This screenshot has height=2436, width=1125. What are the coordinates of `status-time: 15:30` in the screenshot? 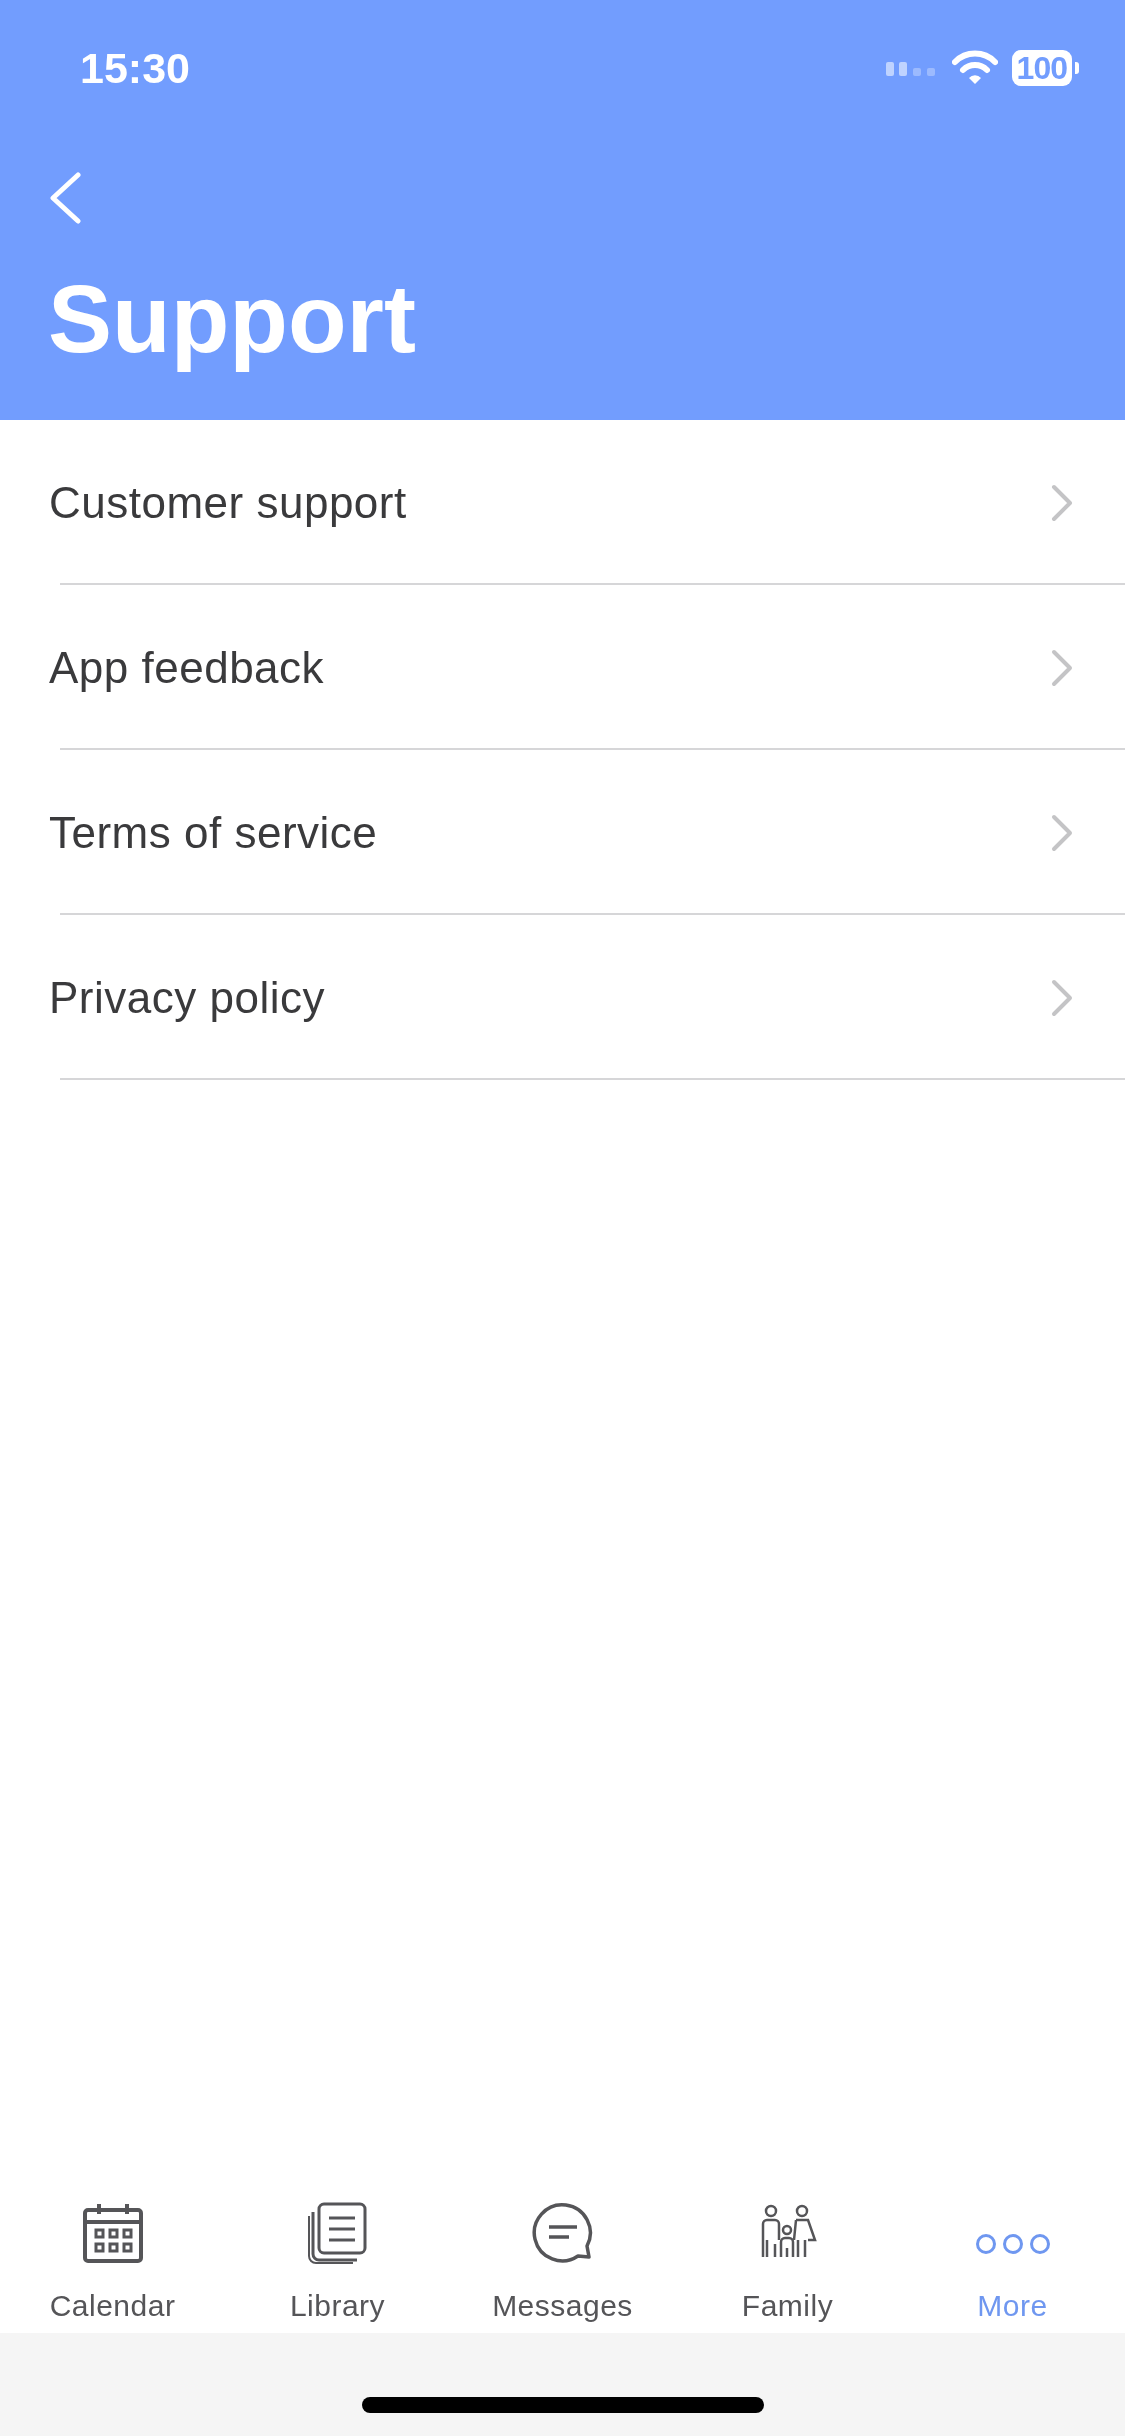 It's located at (135, 68).